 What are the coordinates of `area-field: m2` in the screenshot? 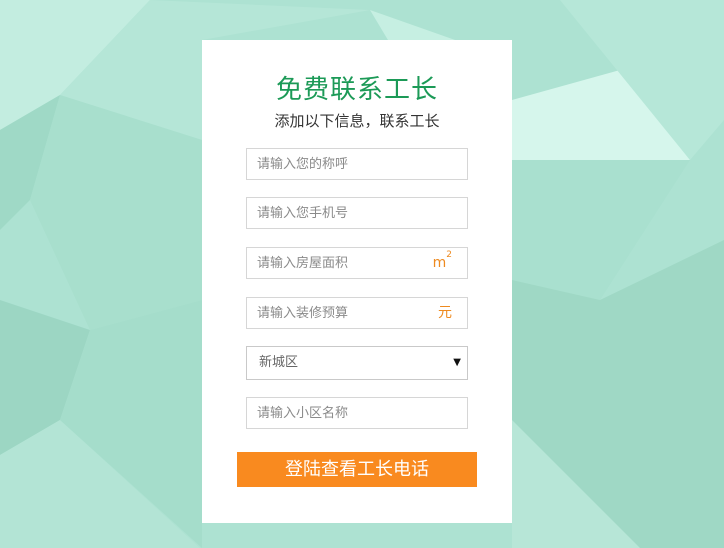 It's located at (357, 263).